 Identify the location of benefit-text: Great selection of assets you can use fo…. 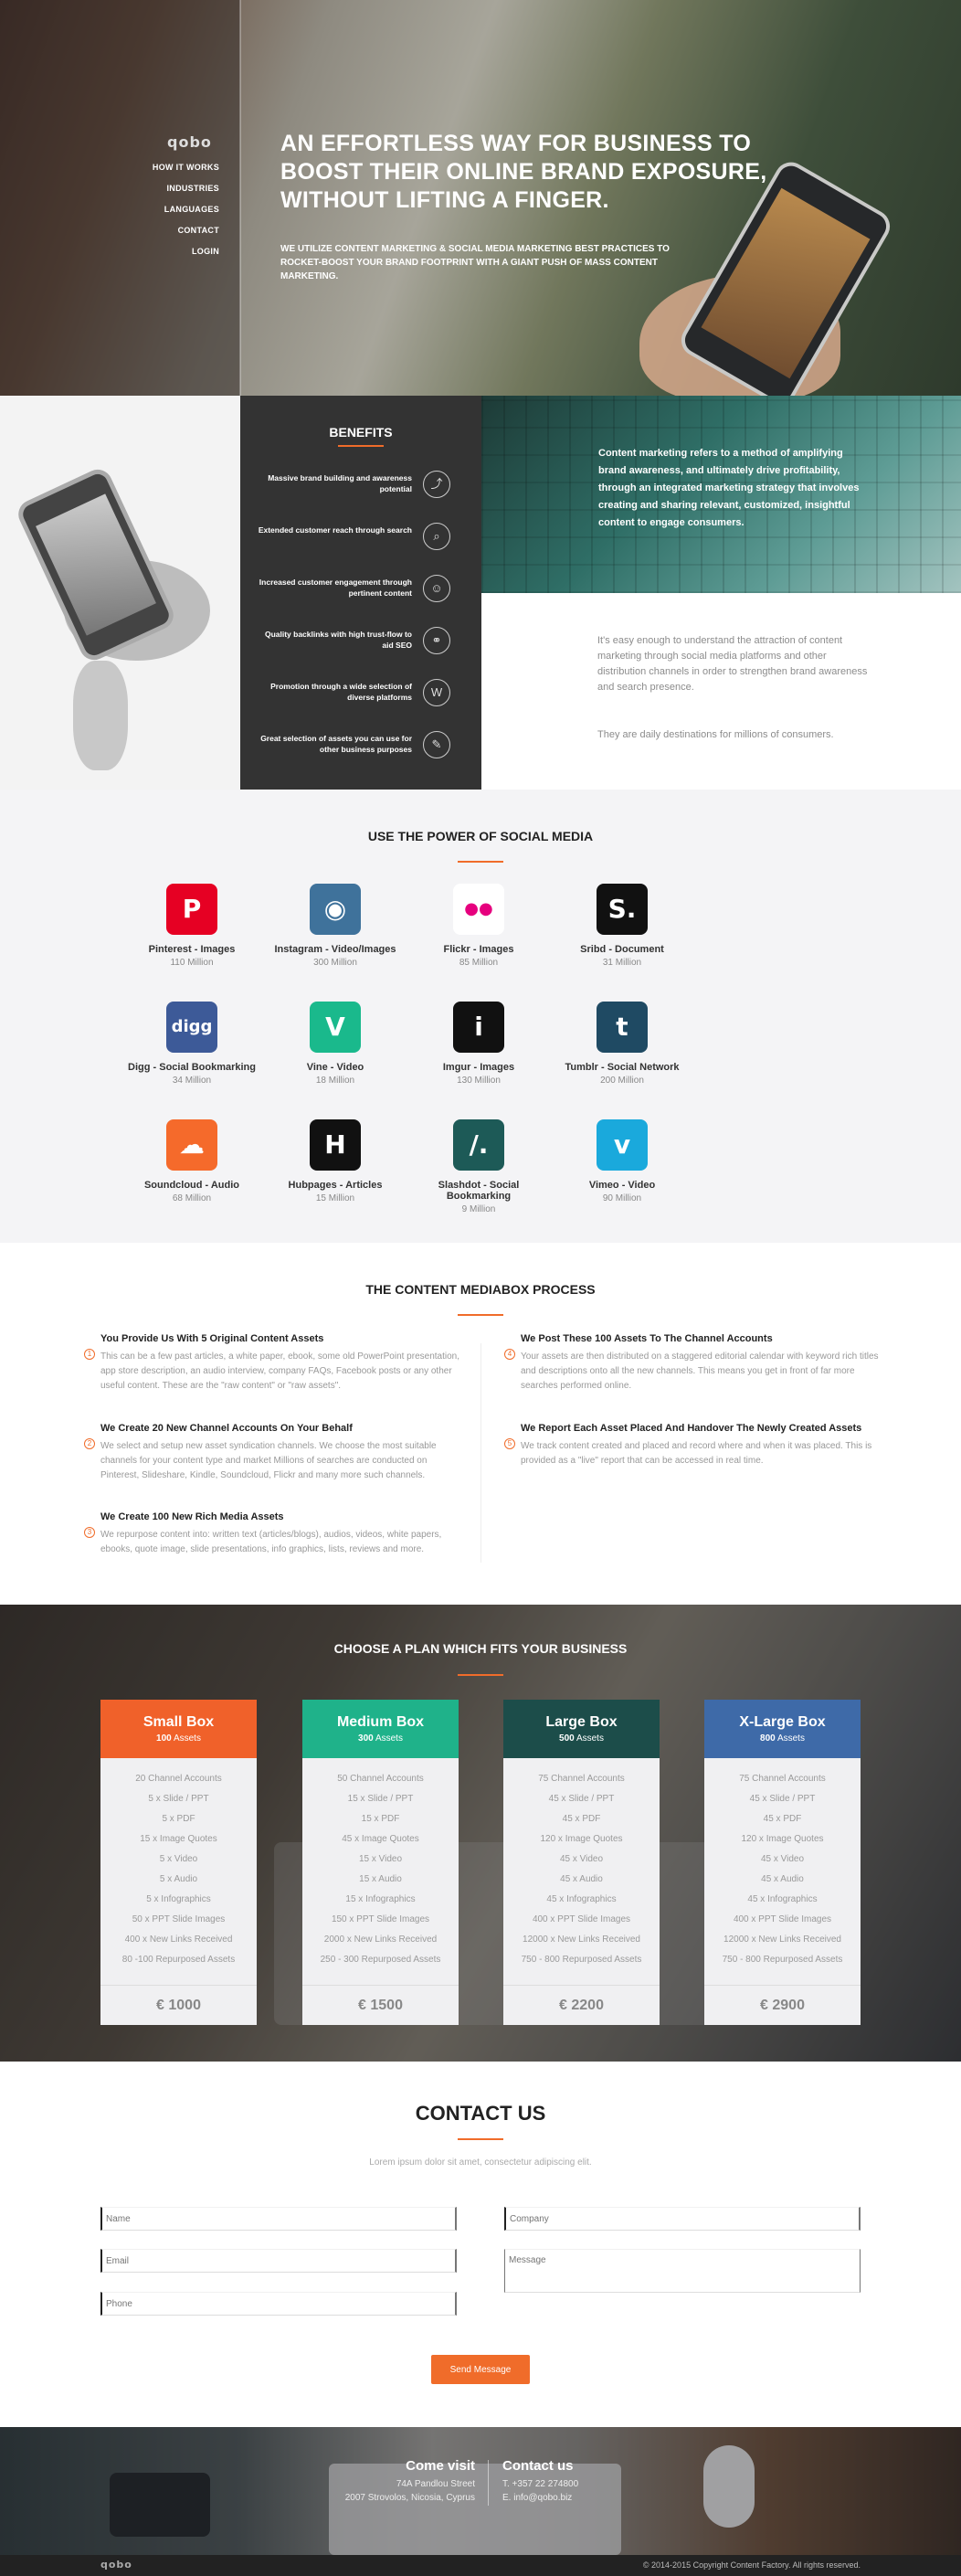
(336, 744).